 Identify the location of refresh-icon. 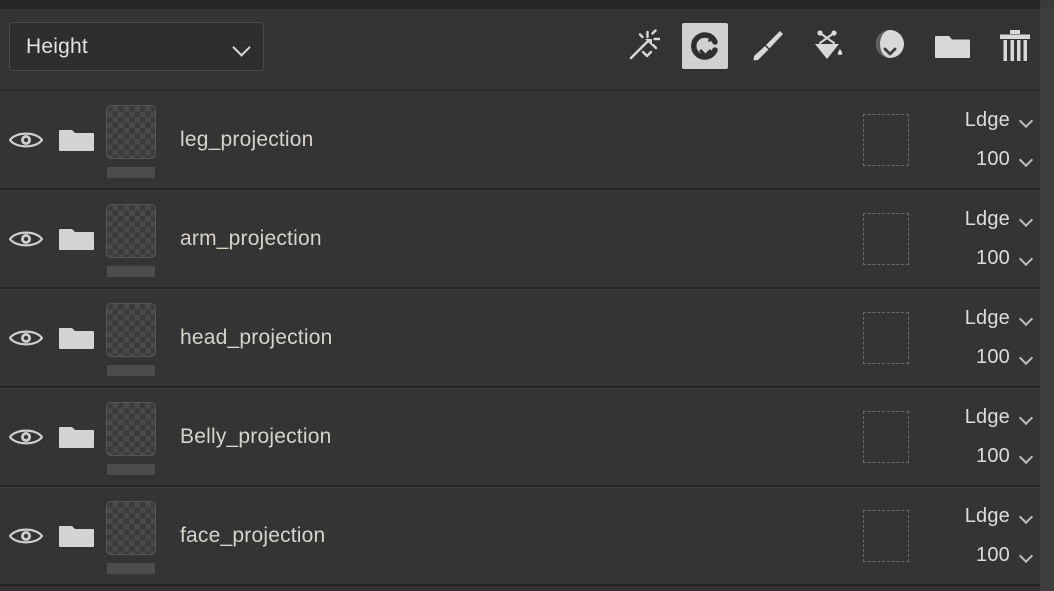
(705, 46).